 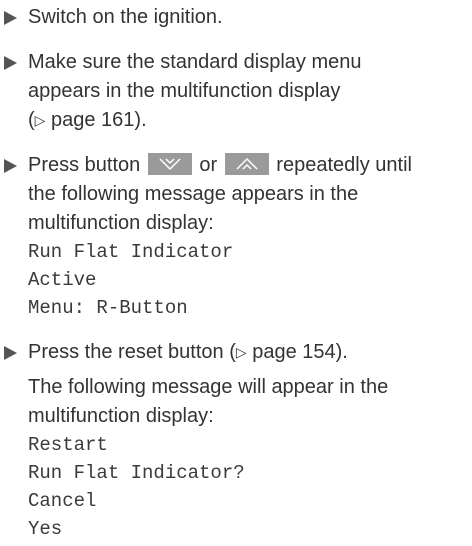 I want to click on after-text: repeatedly until, so click(x=341, y=165).